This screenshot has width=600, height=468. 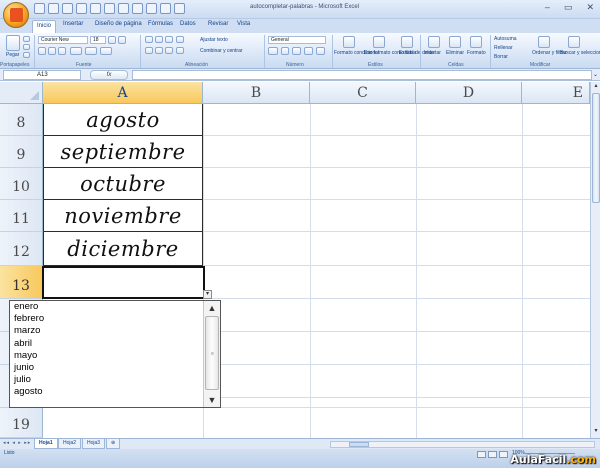 I want to click on merge-center-button: Combinar y centrar, so click(x=221, y=51).